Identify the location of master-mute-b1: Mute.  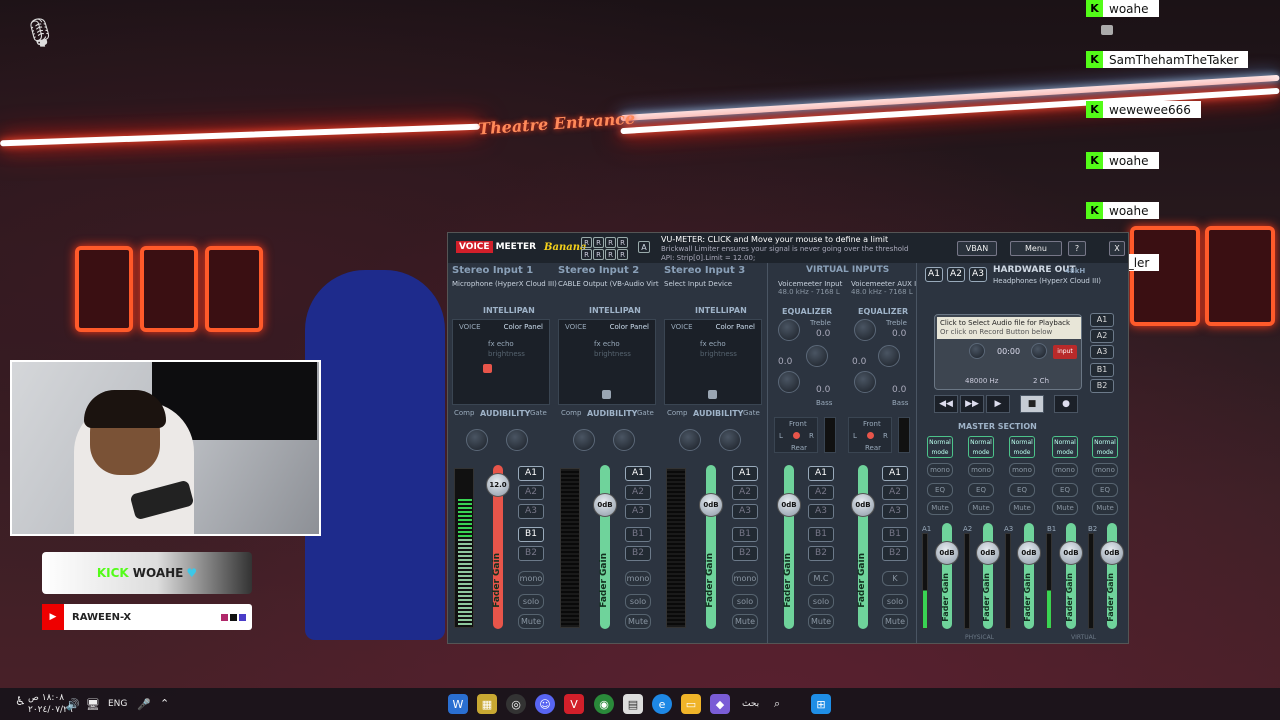
(1065, 508).